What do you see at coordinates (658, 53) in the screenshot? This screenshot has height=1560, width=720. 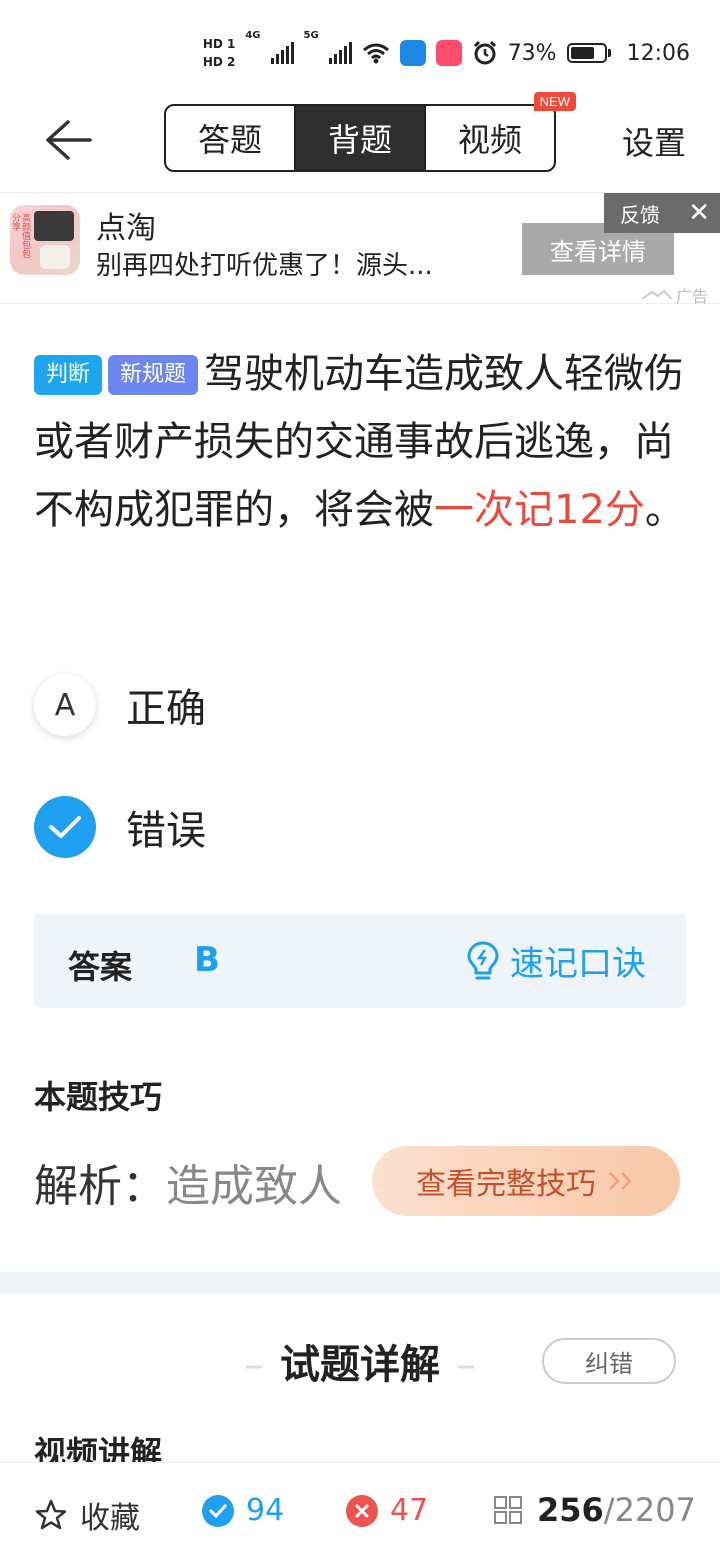 I see `clock: 12:06` at bounding box center [658, 53].